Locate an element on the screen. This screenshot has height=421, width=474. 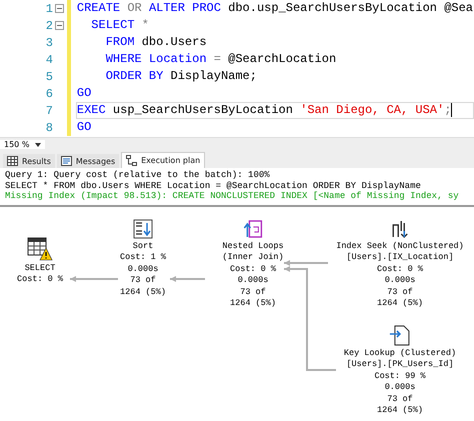
operator-label: Index Seek (NonClustered) [Users].[IX_Location] Cost: 0 % 0.000s 73 of 1264 (5%) is located at coordinates (400, 275).